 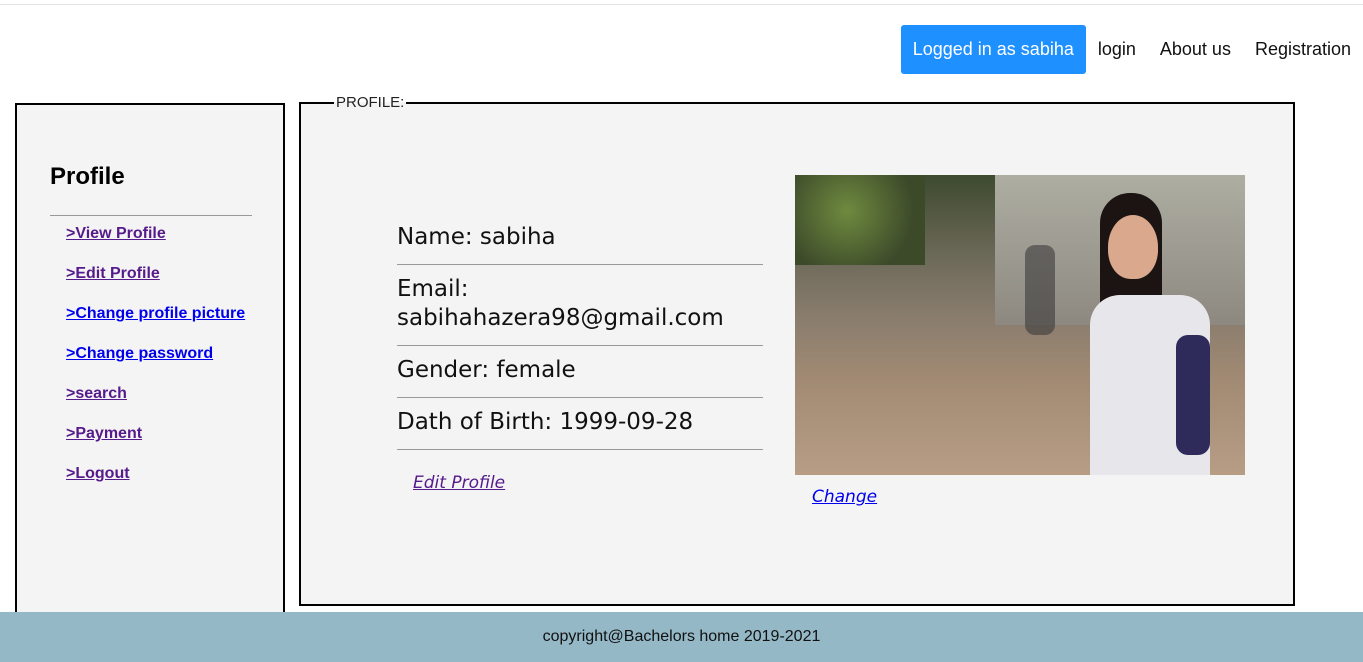 I want to click on view-profile-link: >View Profile, so click(x=116, y=233).